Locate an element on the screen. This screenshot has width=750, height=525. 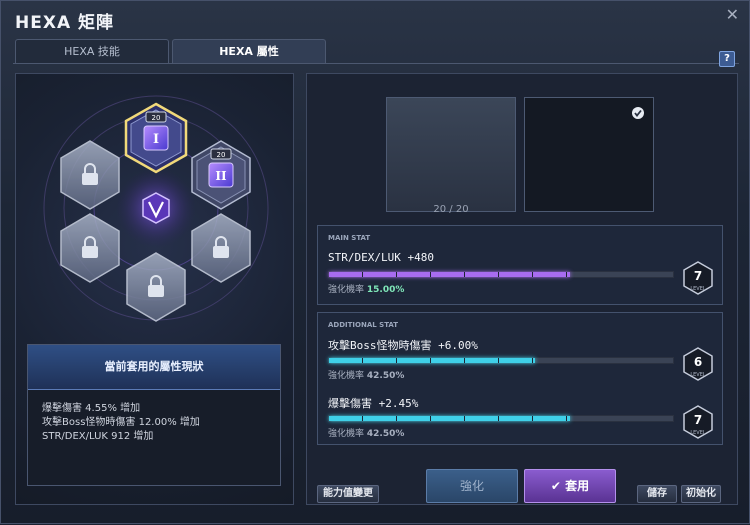
additional-stat-2-progress is located at coordinates (501, 418).